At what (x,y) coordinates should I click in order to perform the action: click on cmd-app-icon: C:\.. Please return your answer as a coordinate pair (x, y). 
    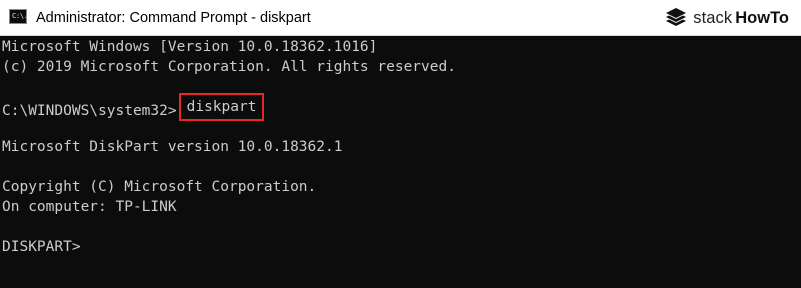
    Looking at the image, I should click on (18, 16).